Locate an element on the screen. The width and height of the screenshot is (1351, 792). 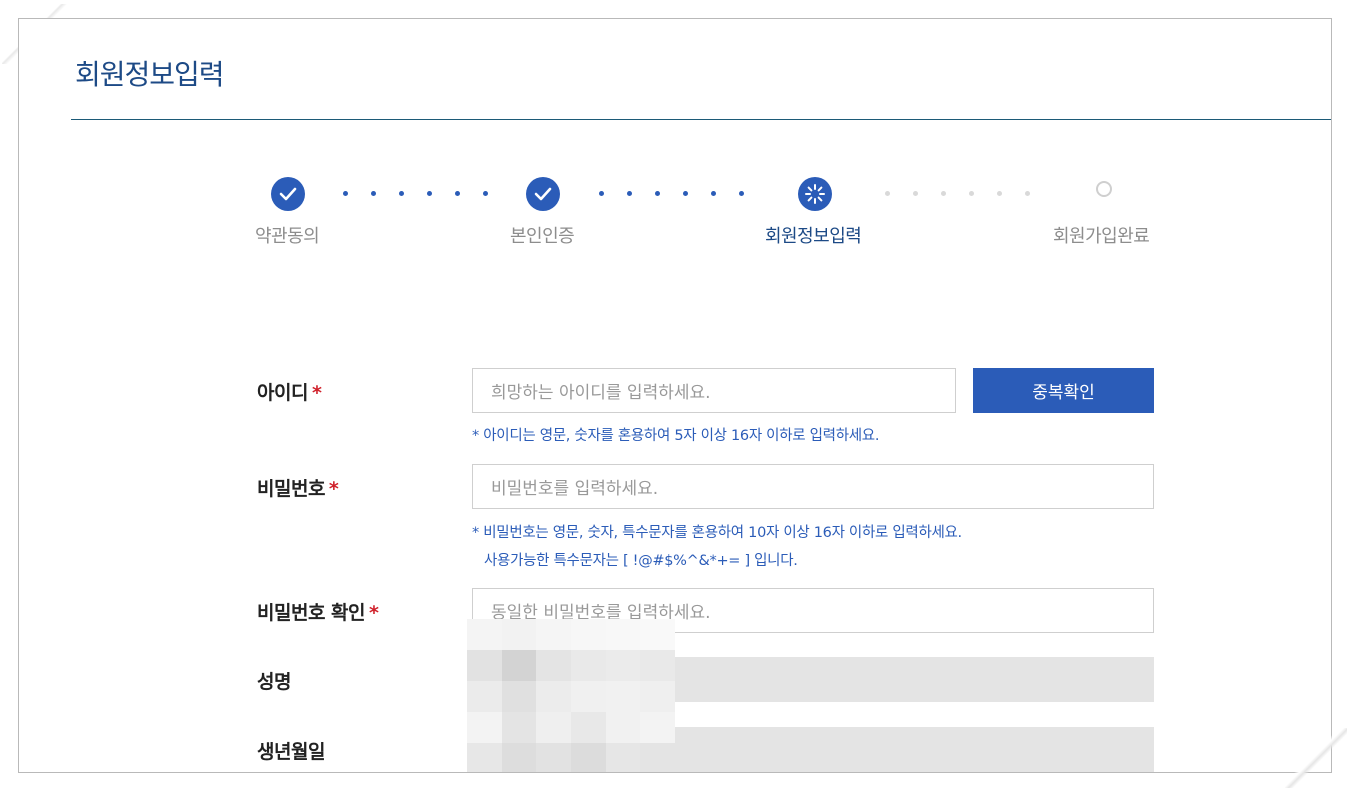
page-title: 회원정보입력 is located at coordinates (150, 74).